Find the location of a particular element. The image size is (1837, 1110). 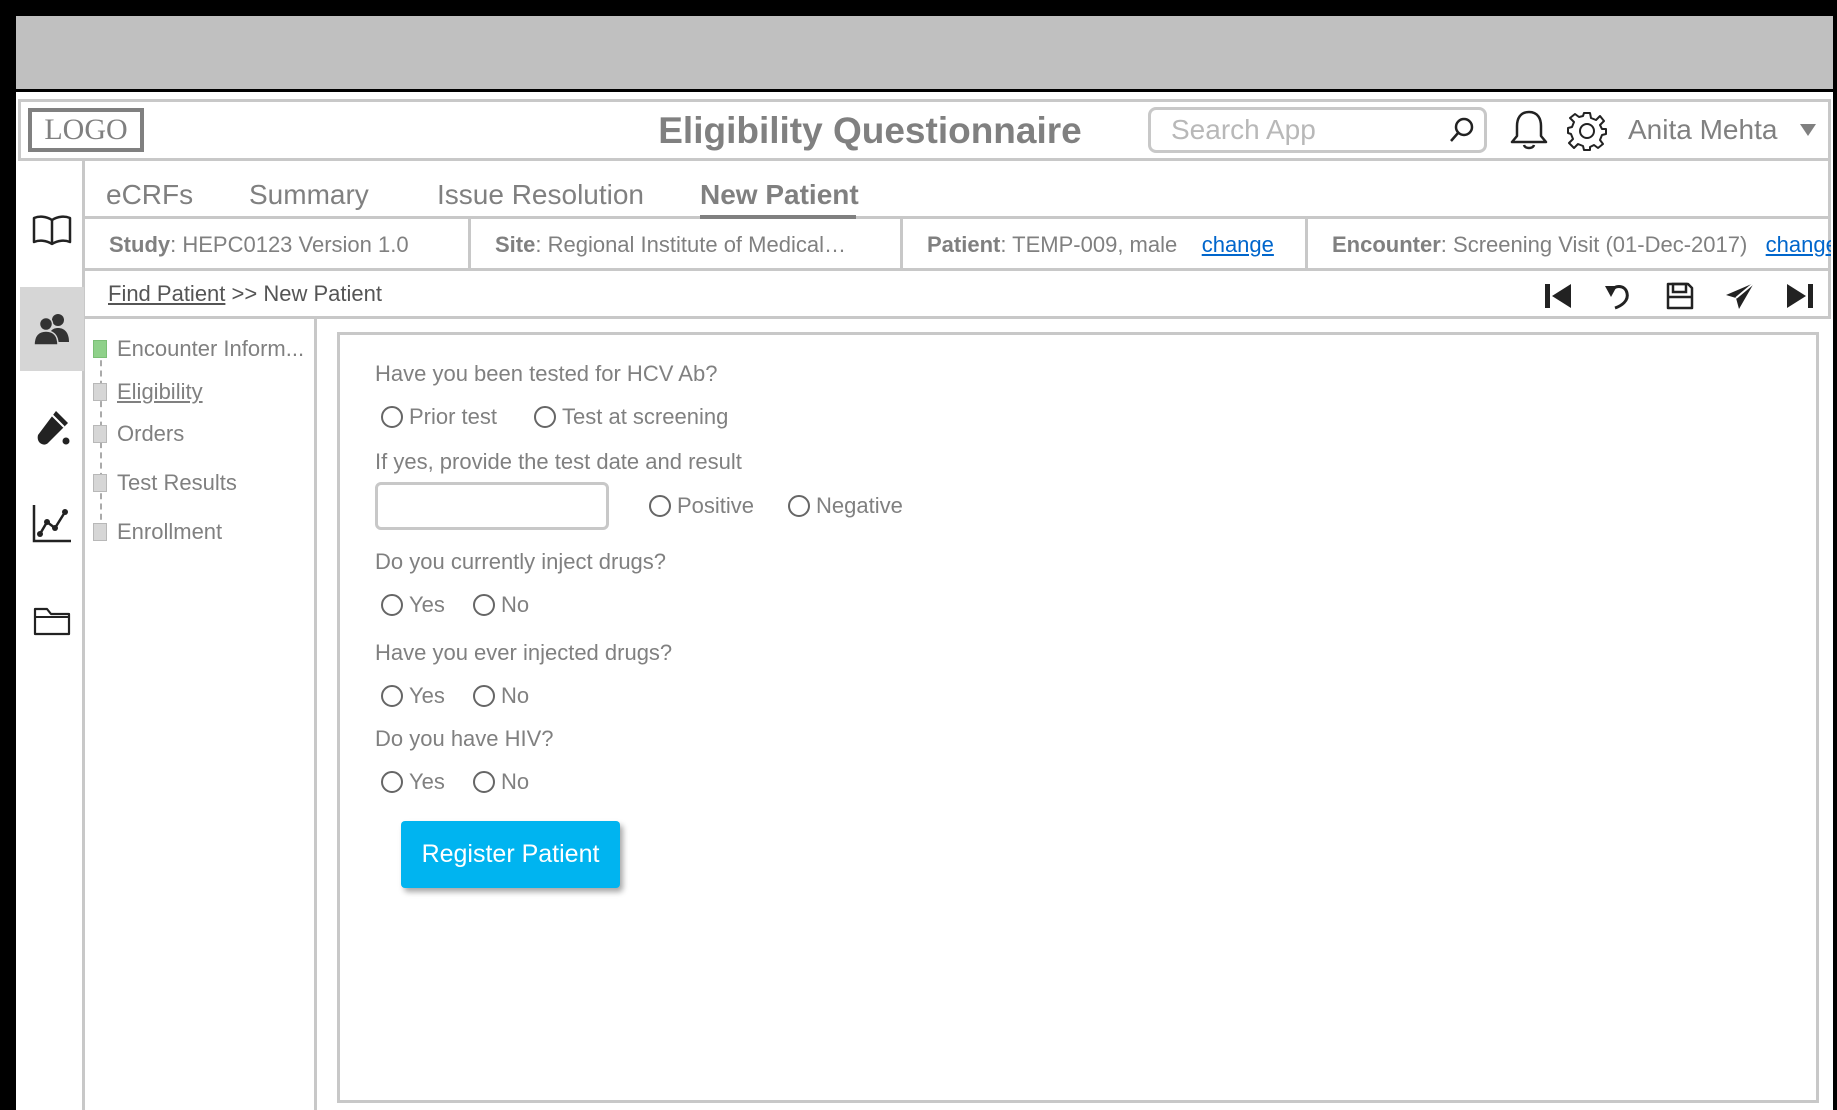

folder-icon is located at coordinates (52, 621).